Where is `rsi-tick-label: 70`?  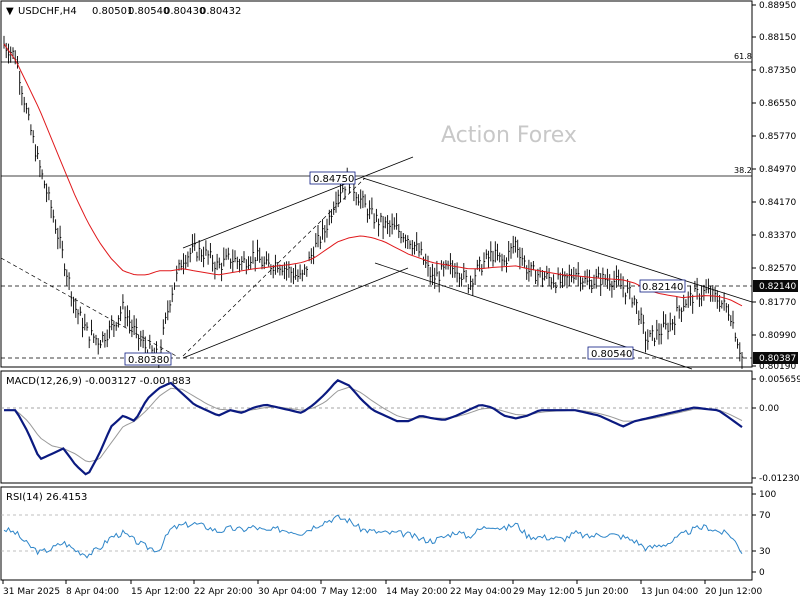 rsi-tick-label: 70 is located at coordinates (765, 516).